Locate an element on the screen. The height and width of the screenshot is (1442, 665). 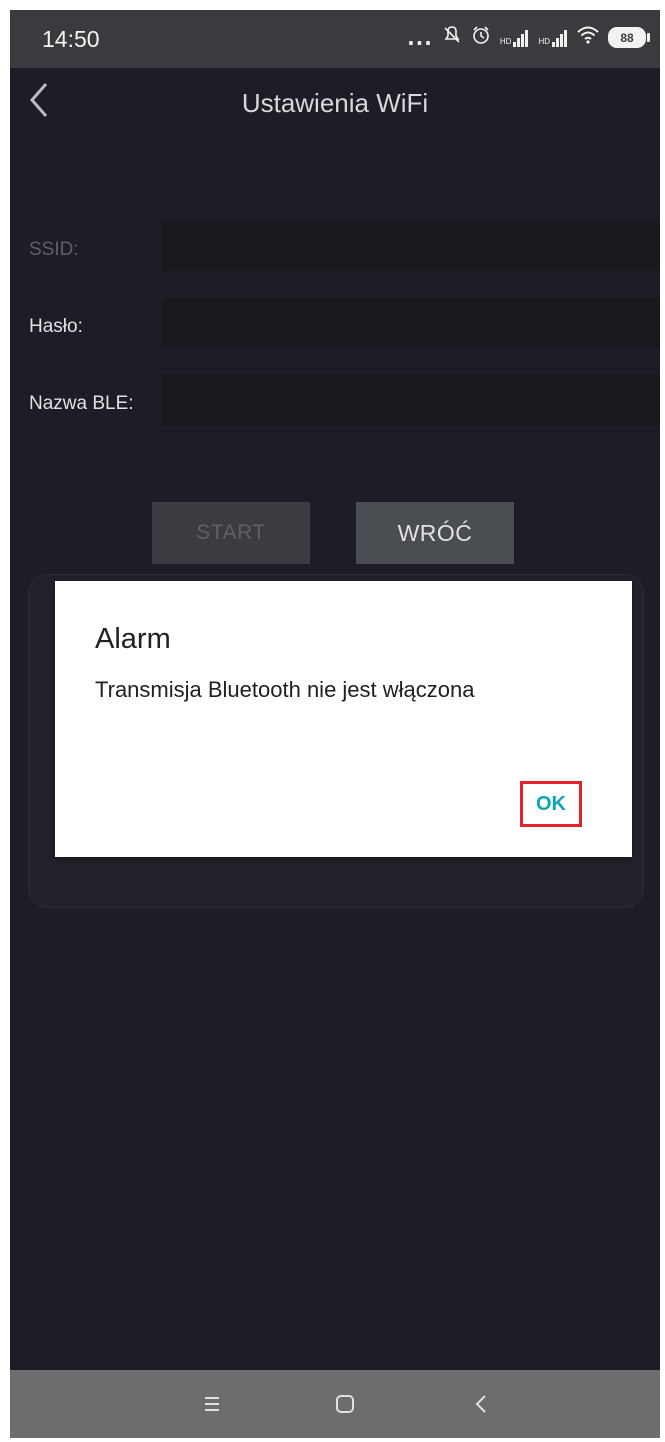
back-button: WRÓĆ is located at coordinates (435, 533).